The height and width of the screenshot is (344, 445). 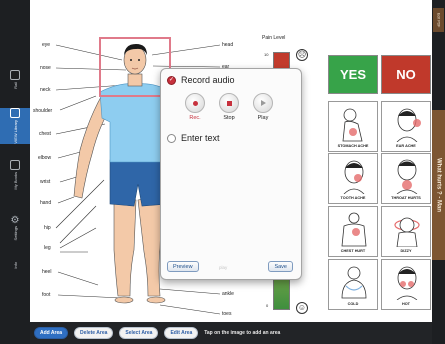 What do you see at coordinates (183, 266) in the screenshot?
I see `preview-button: Preview` at bounding box center [183, 266].